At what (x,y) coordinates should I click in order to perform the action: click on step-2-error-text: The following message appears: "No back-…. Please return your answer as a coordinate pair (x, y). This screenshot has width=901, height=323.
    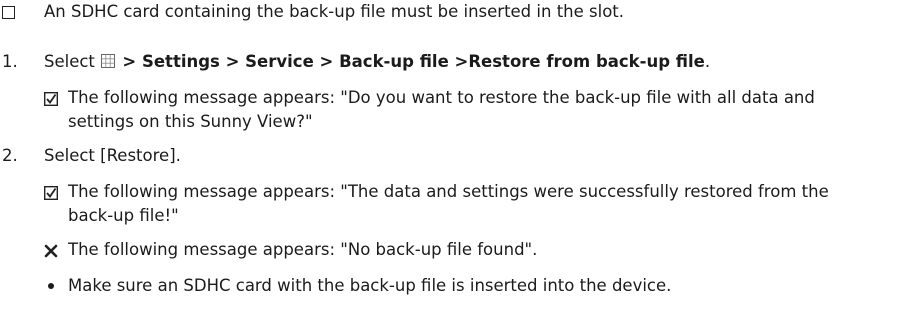
    Looking at the image, I should click on (303, 249).